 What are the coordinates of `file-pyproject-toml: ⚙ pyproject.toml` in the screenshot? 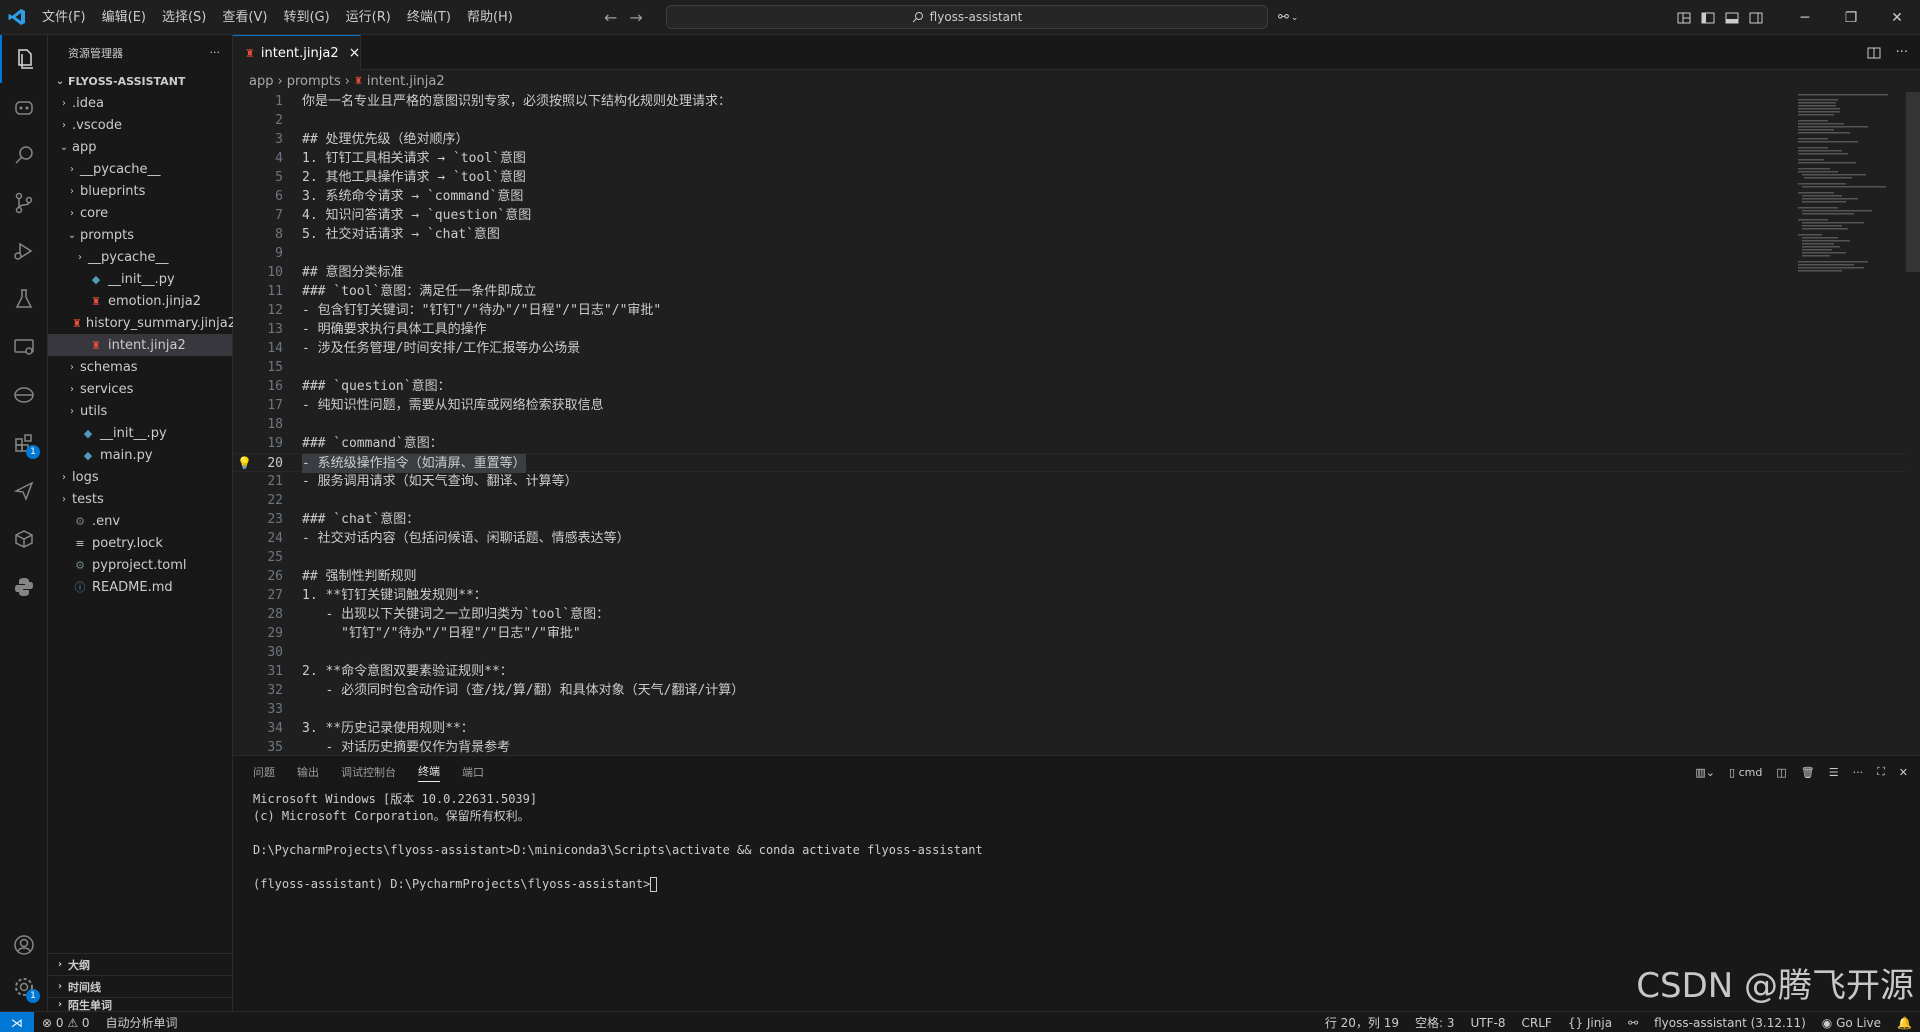 It's located at (140, 565).